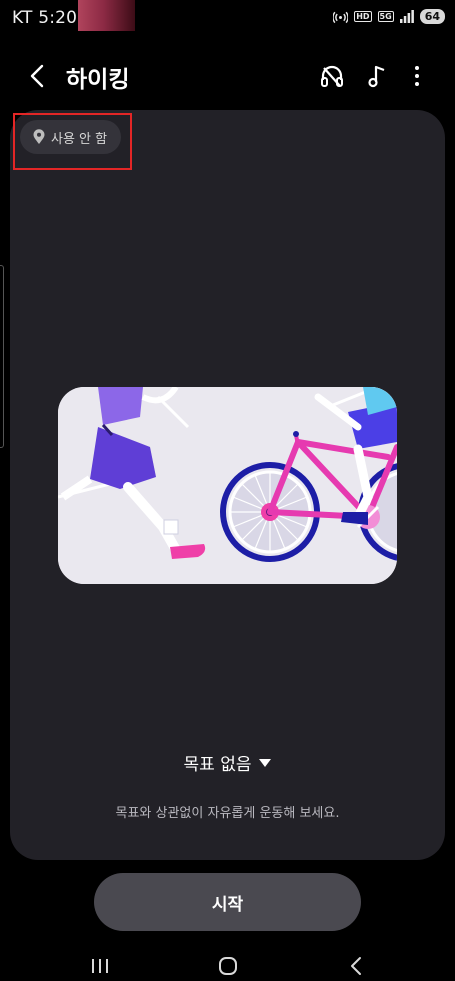 Image resolution: width=455 pixels, height=981 pixels. I want to click on caret-down-icon, so click(265, 762).